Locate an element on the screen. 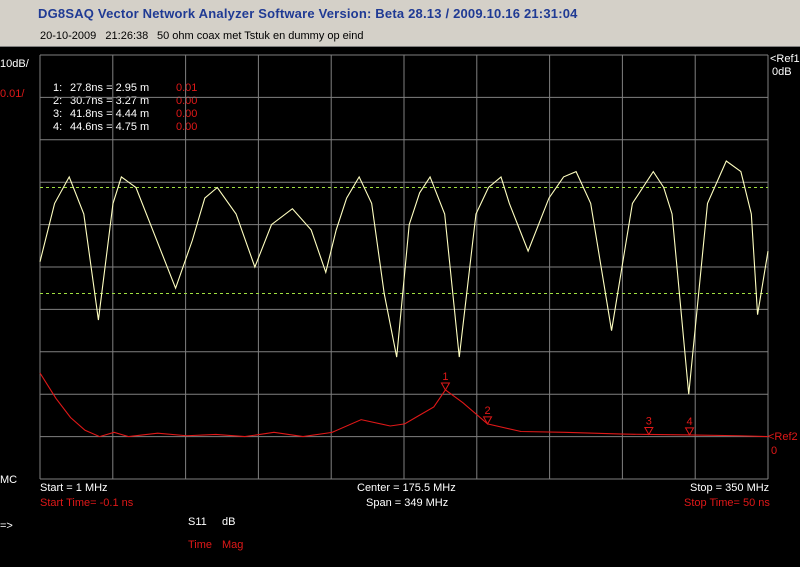 Image resolution: width=800 pixels, height=567 pixels. span-frequency: Span = 349 MHz is located at coordinates (407, 503).